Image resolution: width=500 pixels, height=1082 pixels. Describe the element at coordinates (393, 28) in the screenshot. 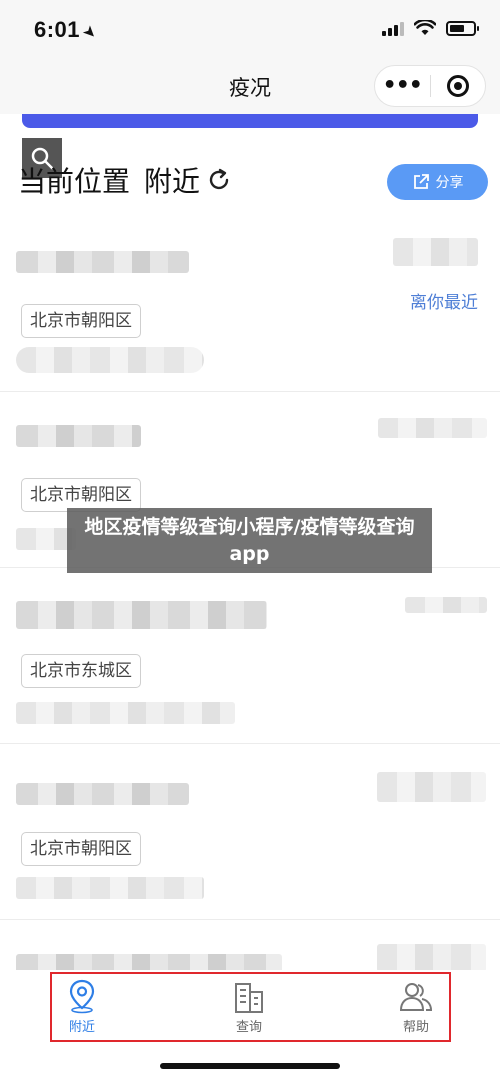

I see `signal-icon` at that location.